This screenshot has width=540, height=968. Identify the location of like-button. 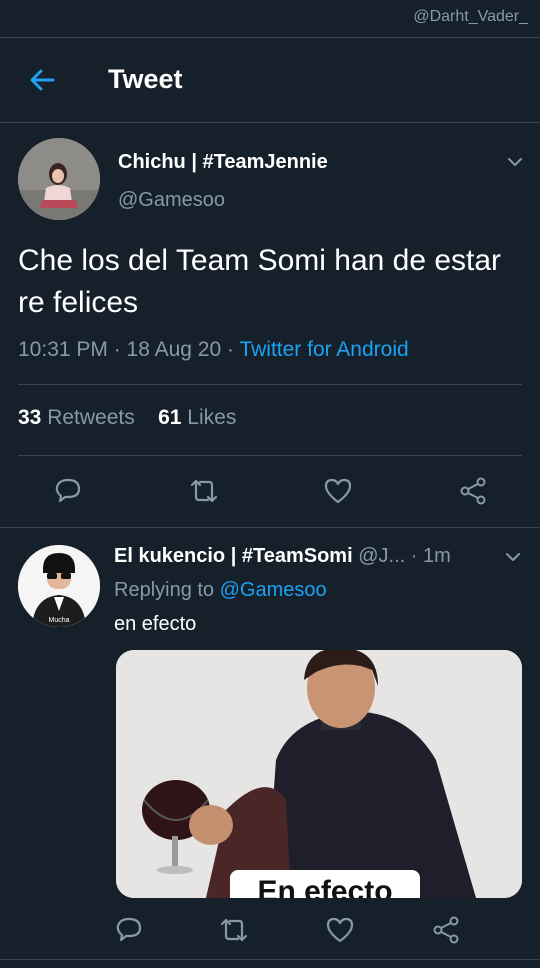
(338, 491).